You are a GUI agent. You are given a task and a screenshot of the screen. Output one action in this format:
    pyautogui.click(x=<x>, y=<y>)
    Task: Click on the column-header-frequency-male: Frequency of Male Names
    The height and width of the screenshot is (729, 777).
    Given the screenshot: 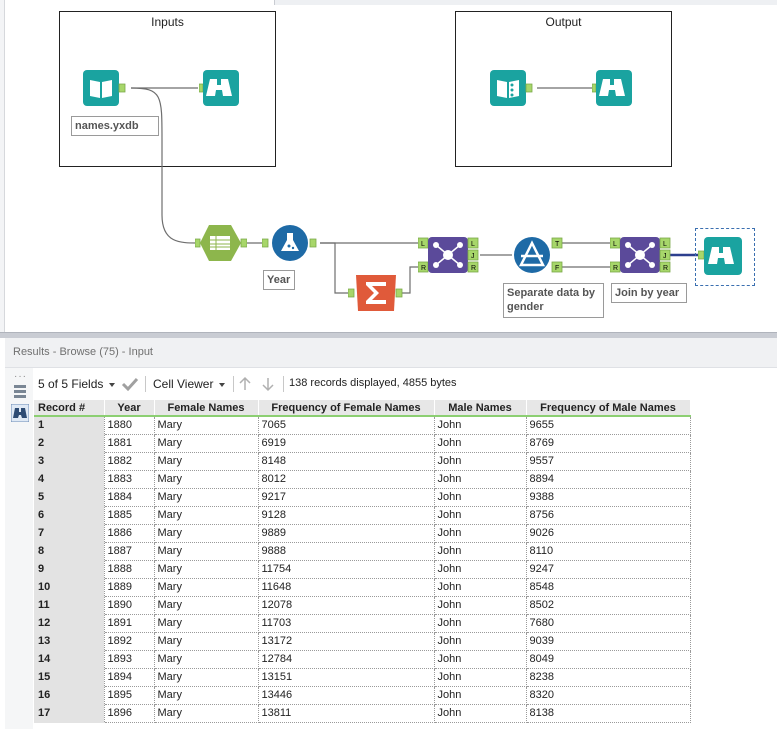 What is the action you would take?
    pyautogui.click(x=608, y=408)
    